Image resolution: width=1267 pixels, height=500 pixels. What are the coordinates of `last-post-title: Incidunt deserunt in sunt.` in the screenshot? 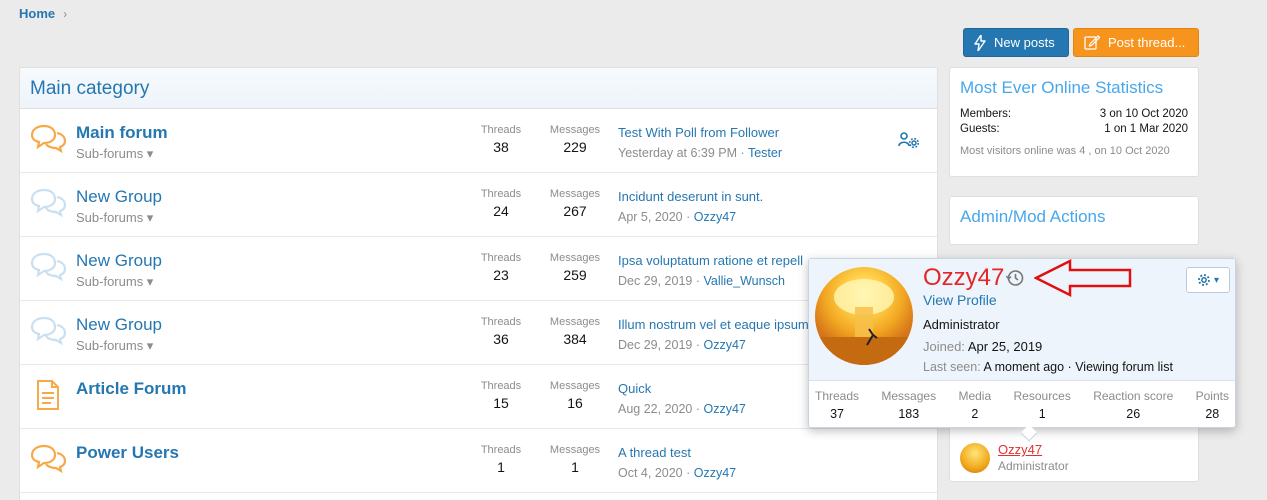 It's located at (758, 196).